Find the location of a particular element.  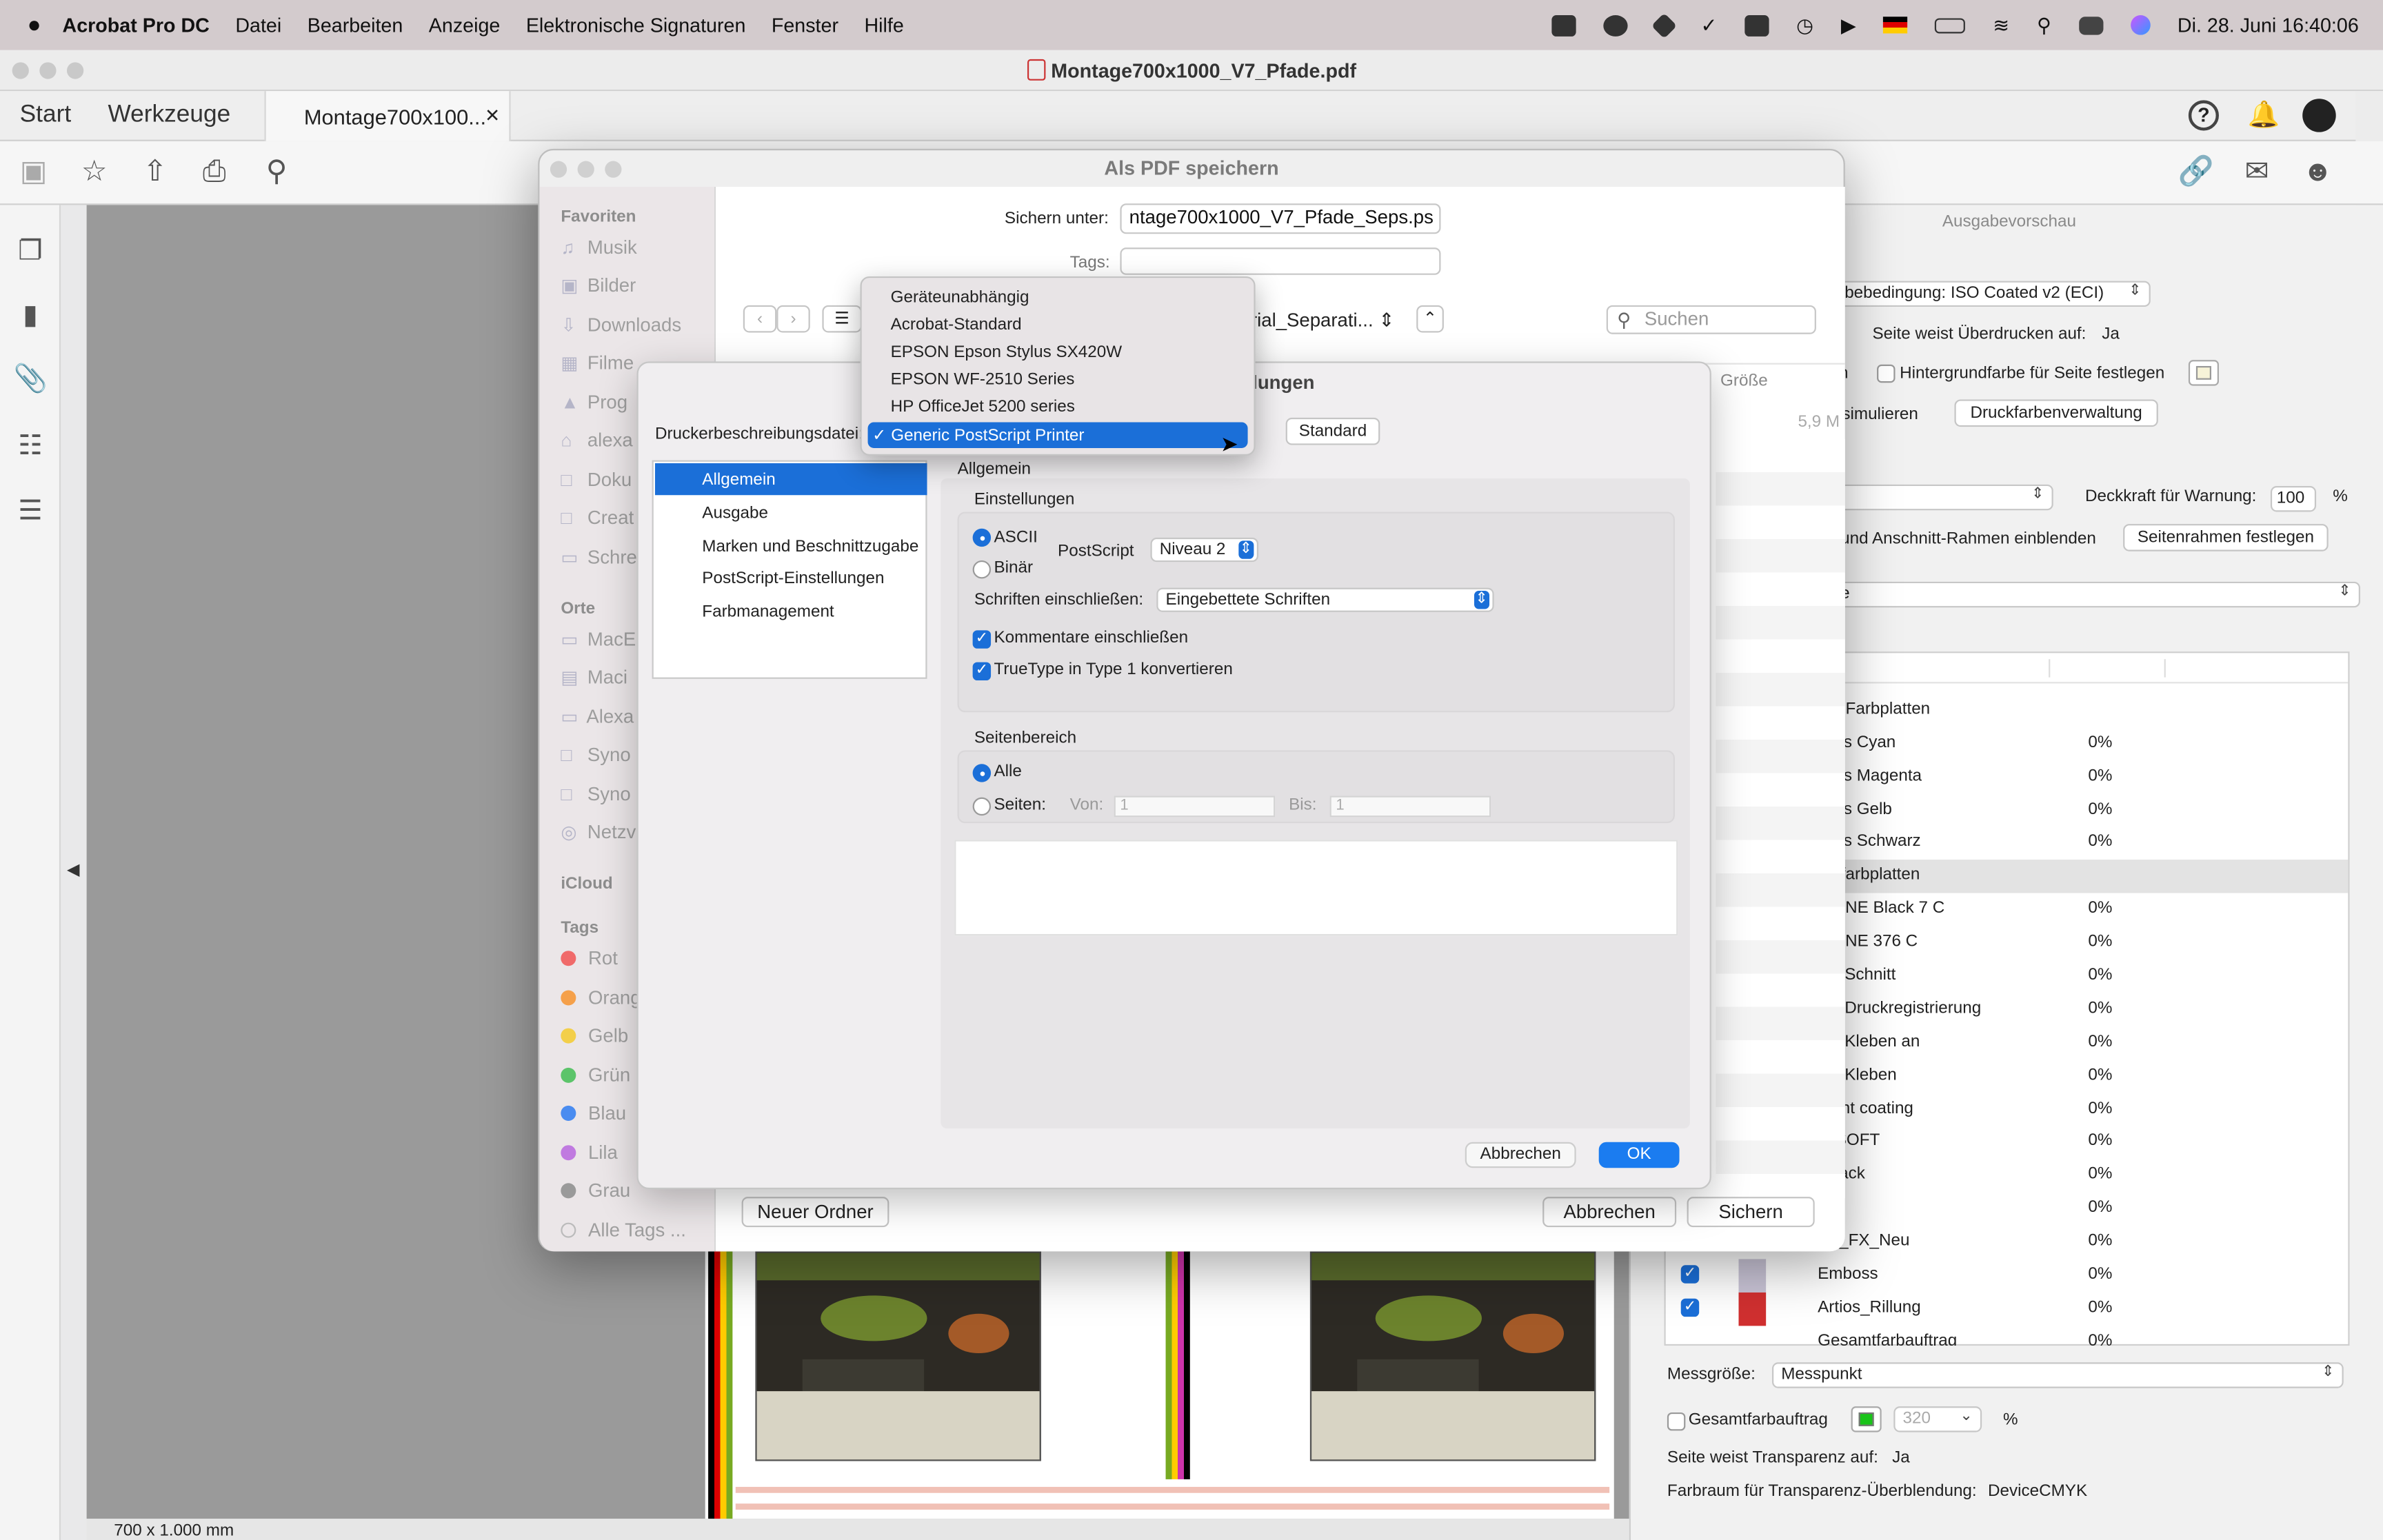

ink-row: Gesamtfarbauftrag 0% is located at coordinates (2007, 1336).